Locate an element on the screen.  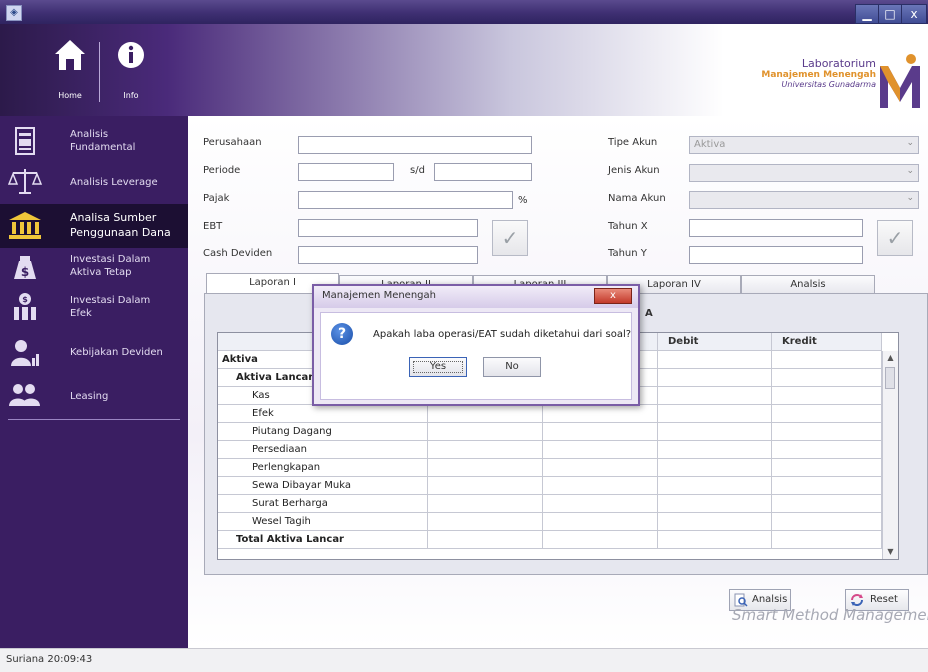
table-row: Persediaan is located at coordinates (558, 450).